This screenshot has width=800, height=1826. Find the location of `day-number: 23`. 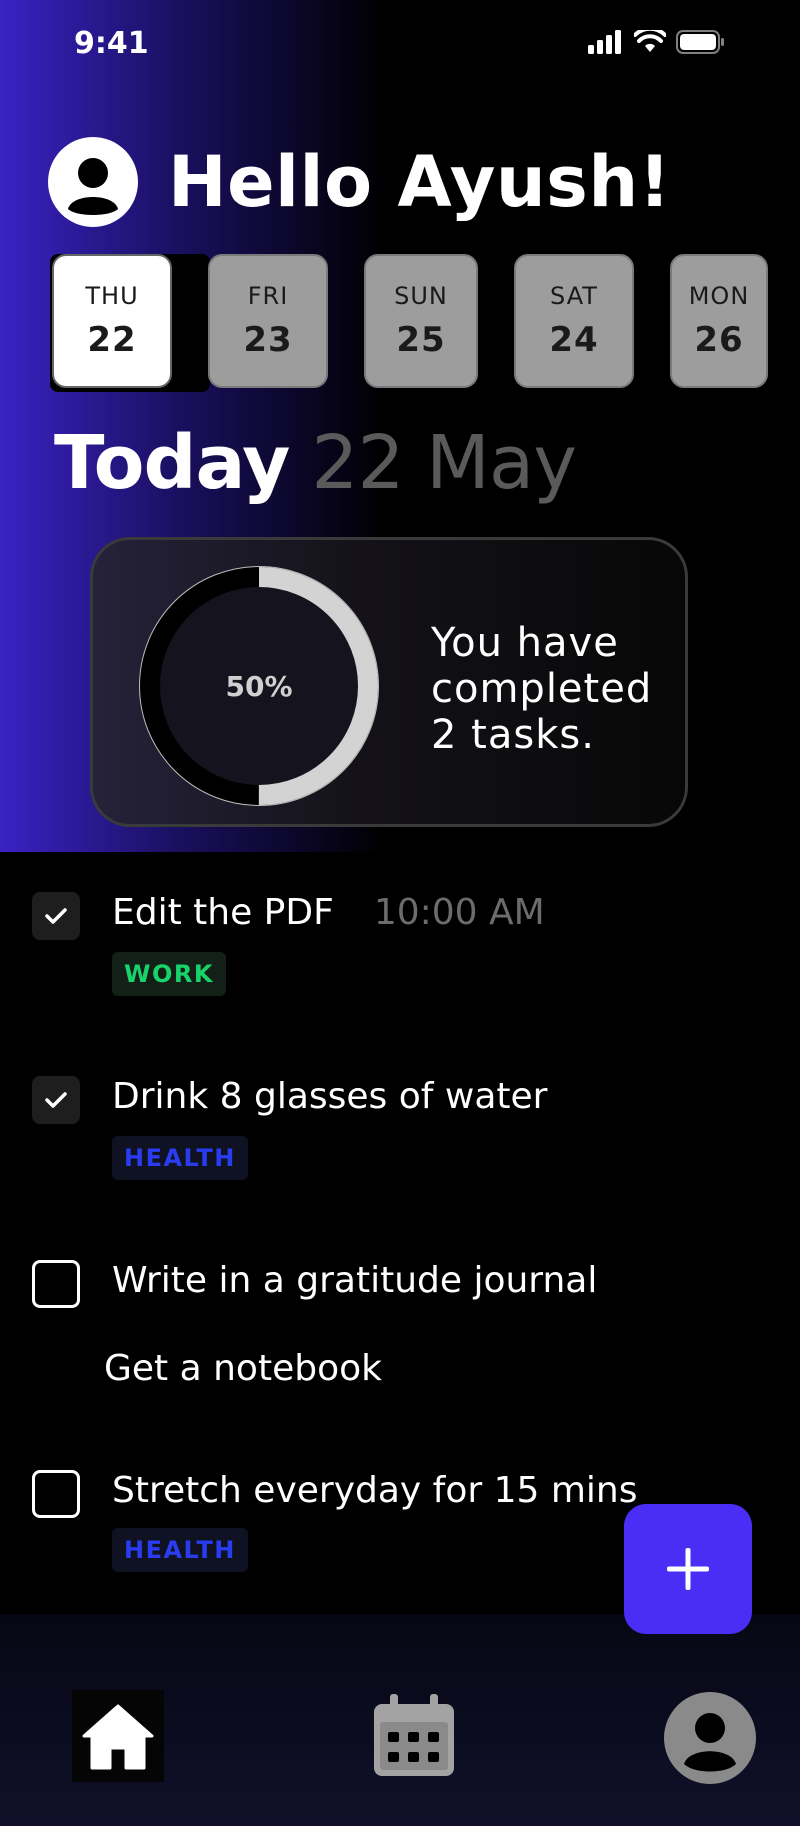

day-number: 23 is located at coordinates (268, 340).